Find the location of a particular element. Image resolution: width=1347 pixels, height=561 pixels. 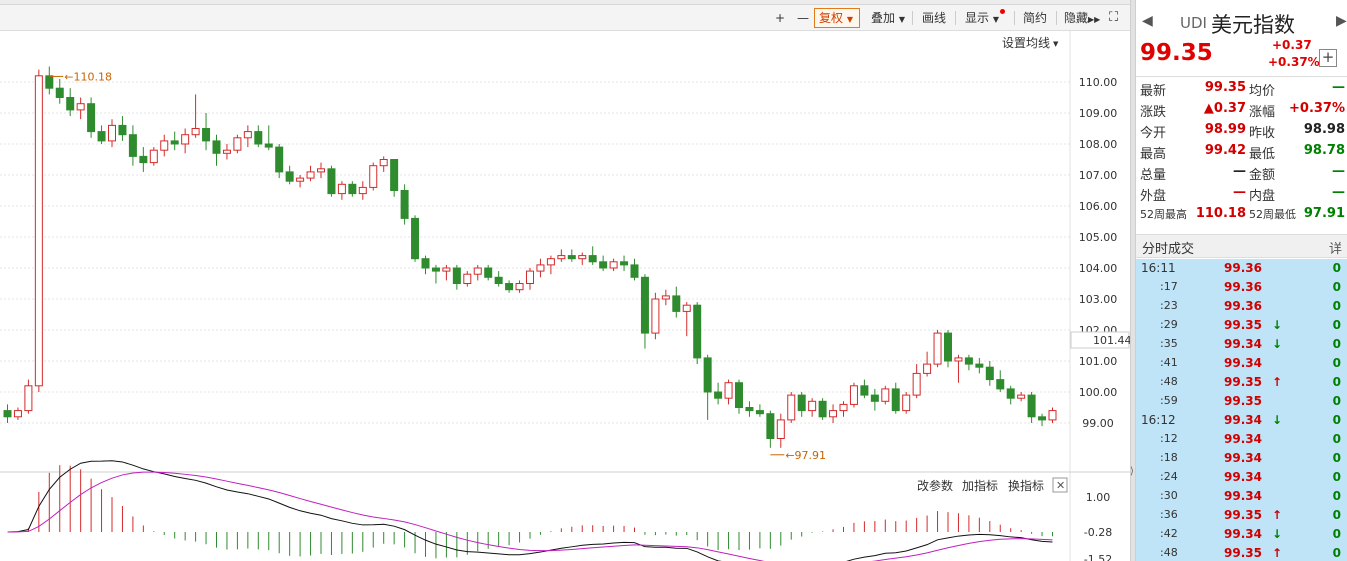

zoom-in-button: + is located at coordinates (780, 18).